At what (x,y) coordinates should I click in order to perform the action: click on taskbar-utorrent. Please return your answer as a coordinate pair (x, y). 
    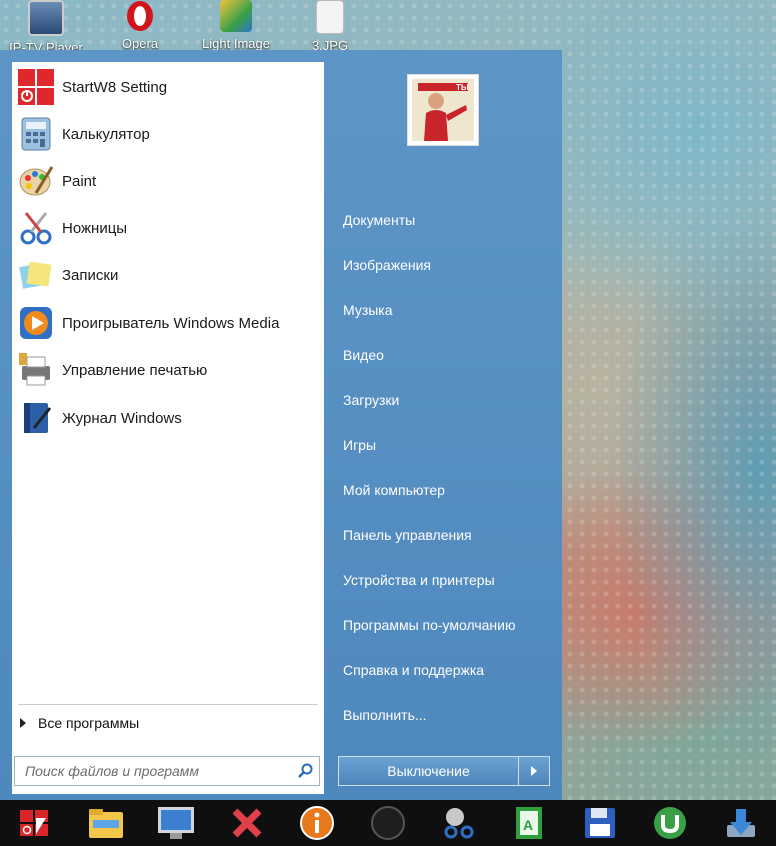
    Looking at the image, I should click on (670, 823).